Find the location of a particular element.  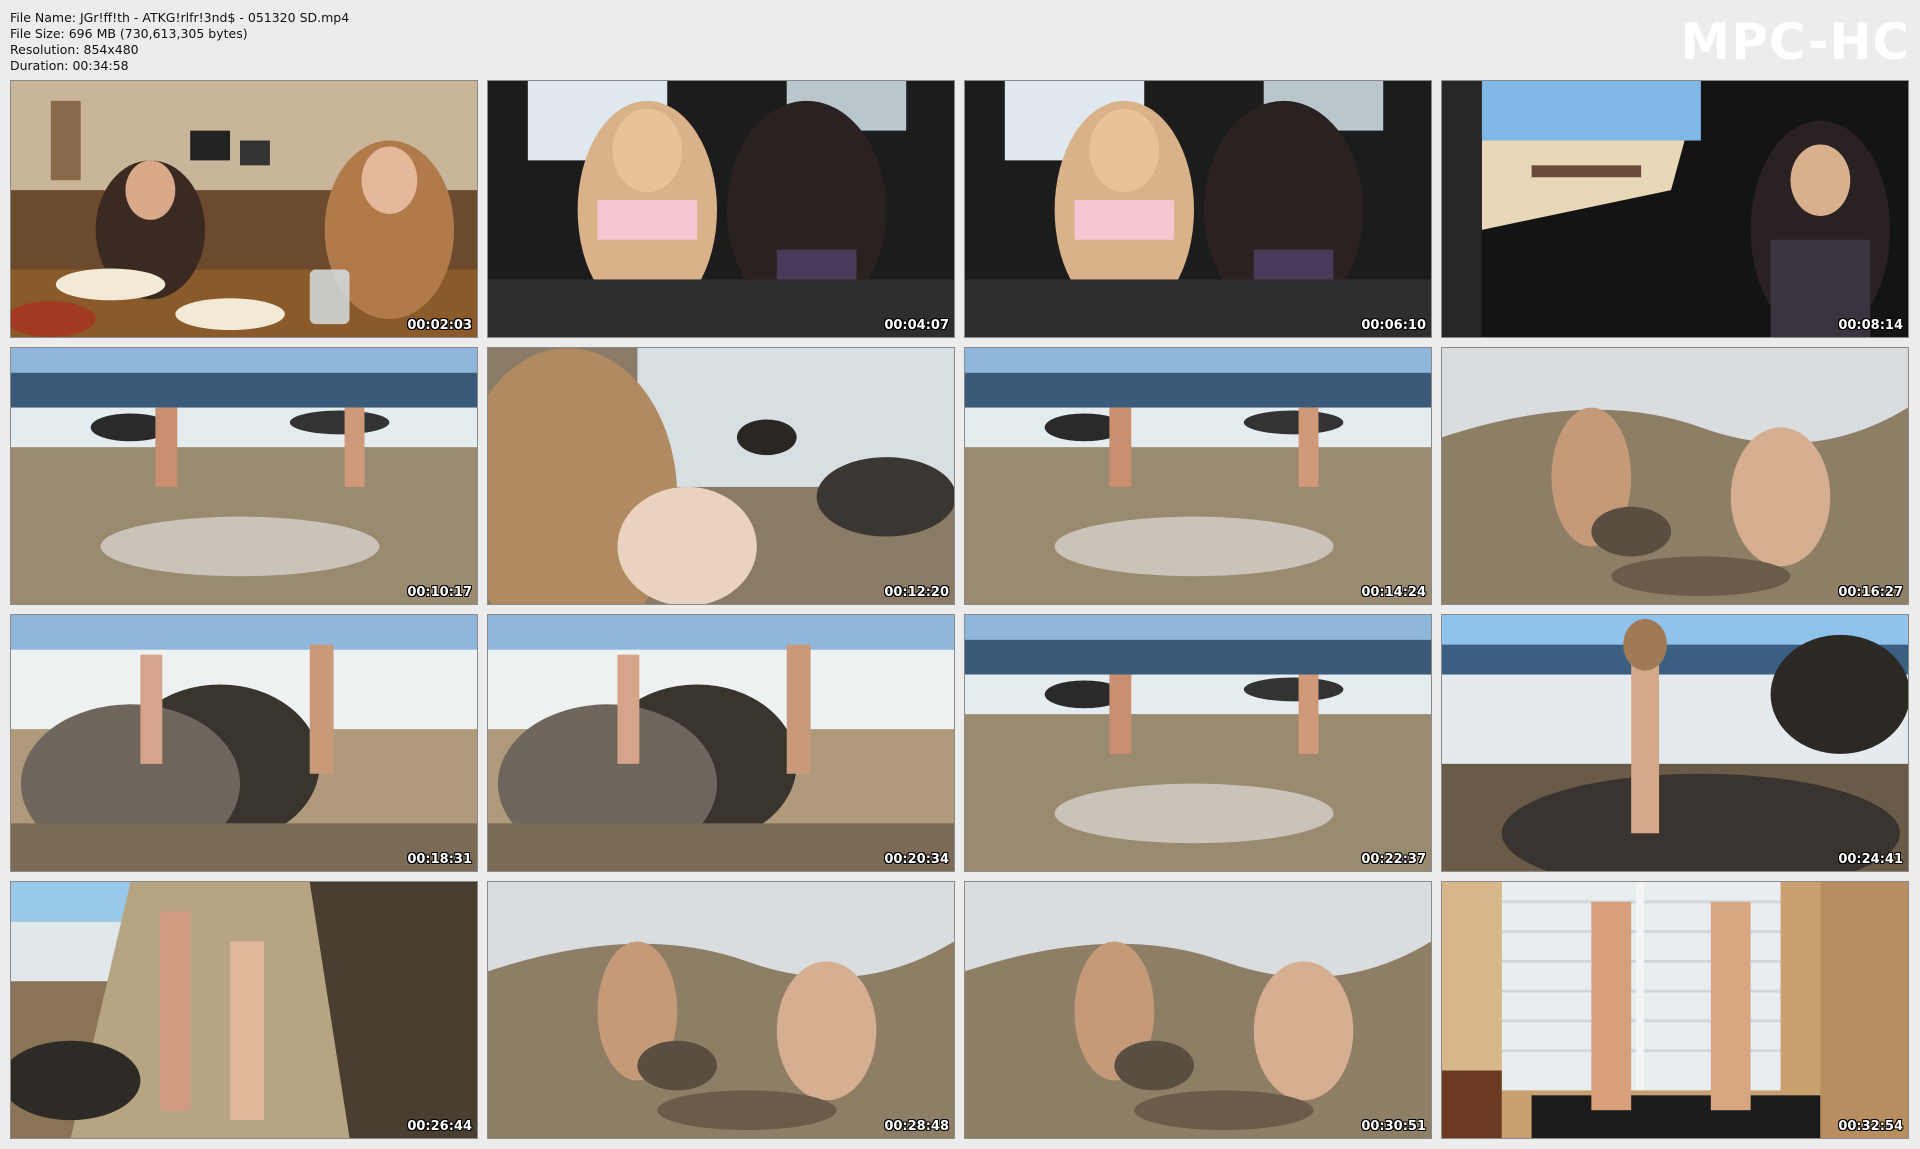

thumbnail-timestamp: 00:20:34 is located at coordinates (916, 859).